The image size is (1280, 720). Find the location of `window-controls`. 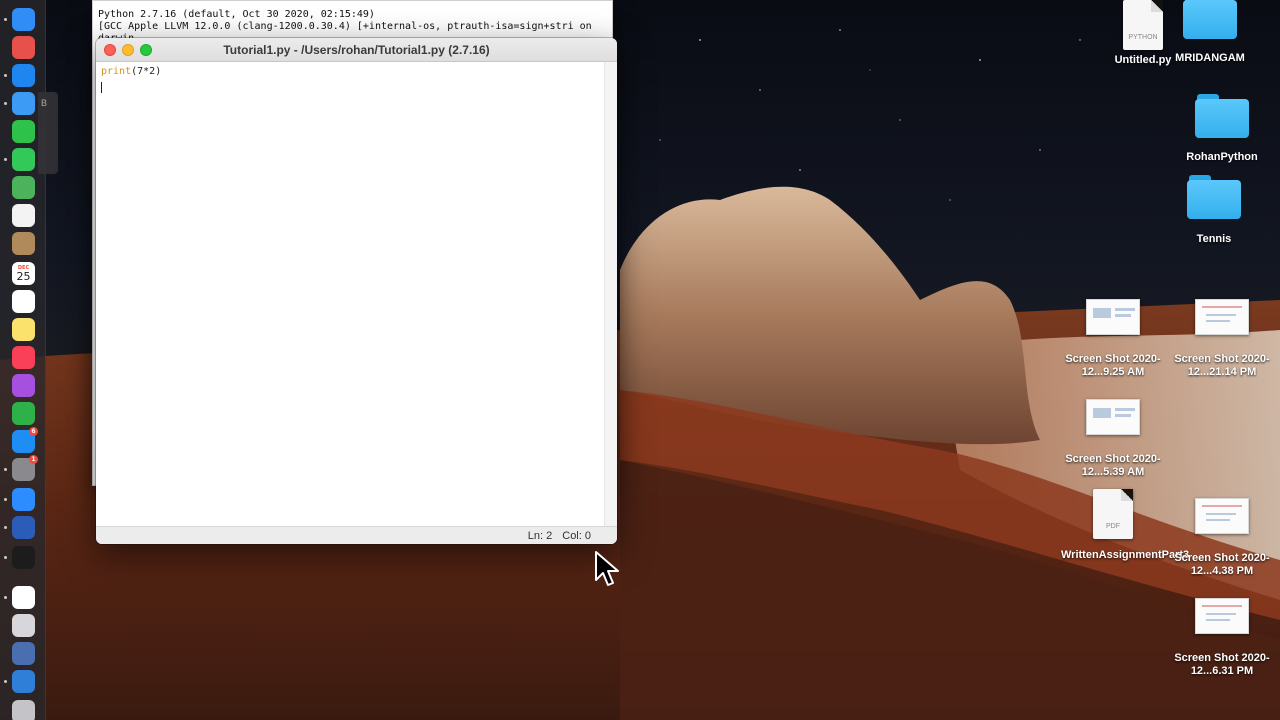

window-controls is located at coordinates (128, 50).